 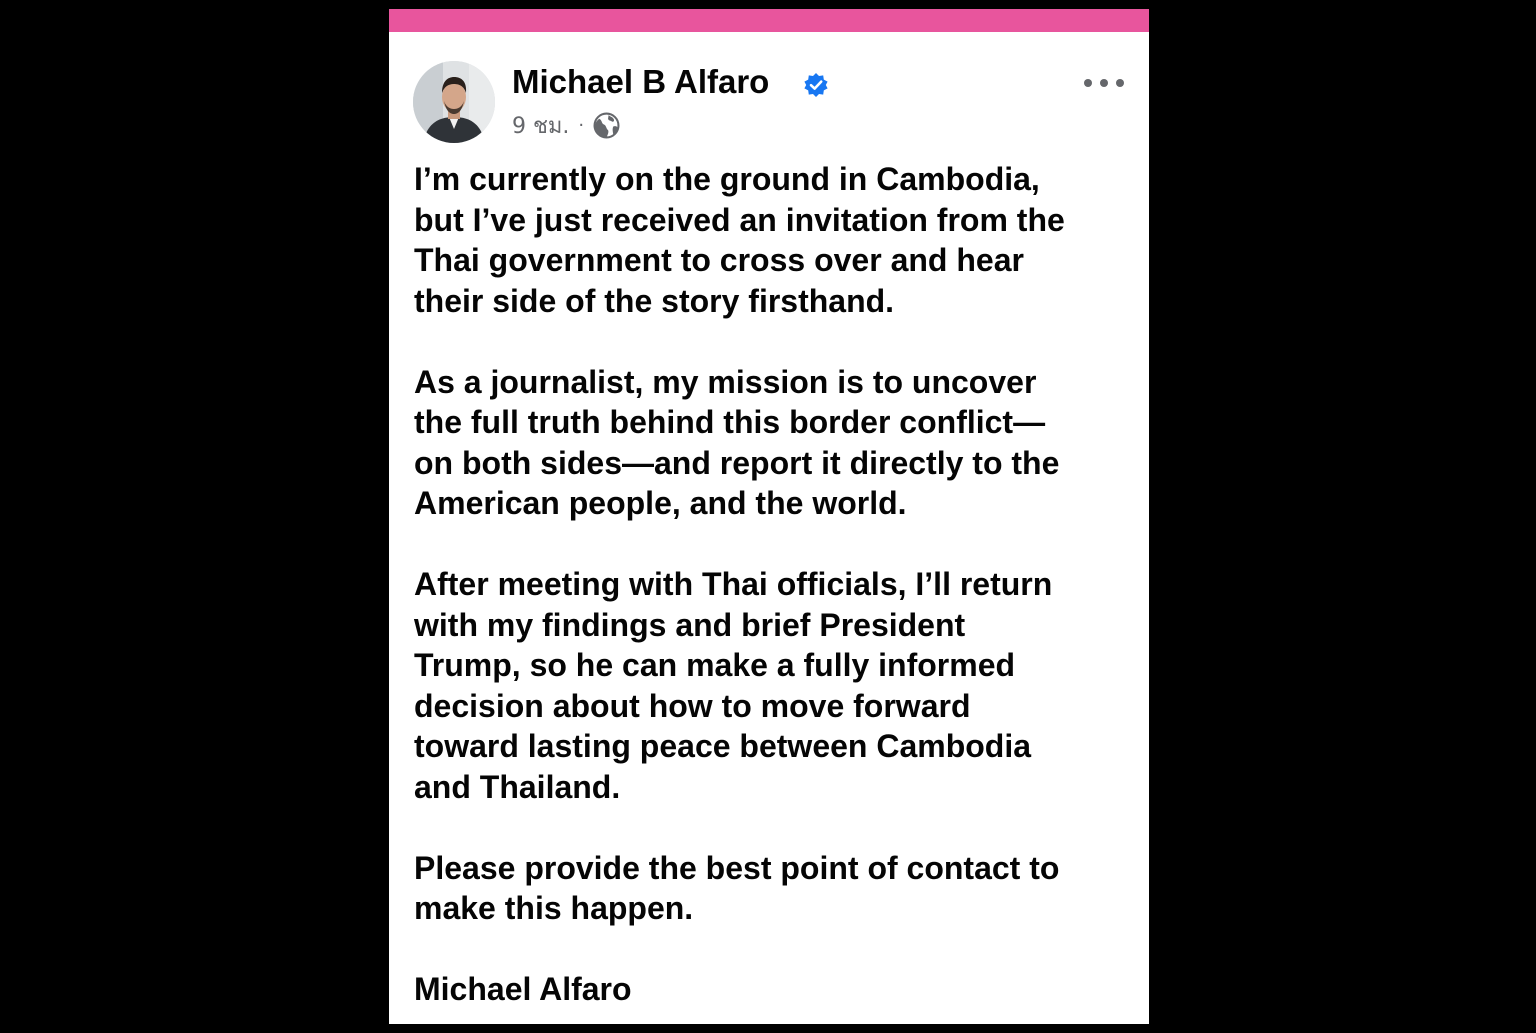 I want to click on verified-badge-icon, so click(x=816, y=85).